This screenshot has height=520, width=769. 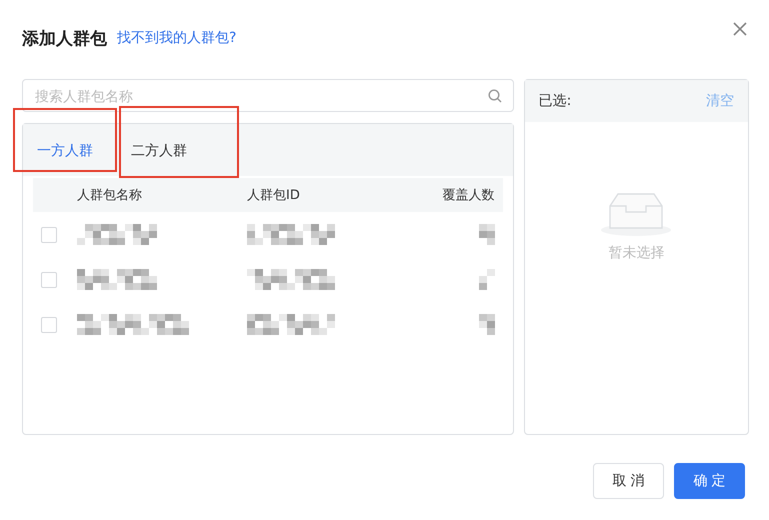 I want to click on search-field: 搜索人群包名称, so click(x=268, y=95).